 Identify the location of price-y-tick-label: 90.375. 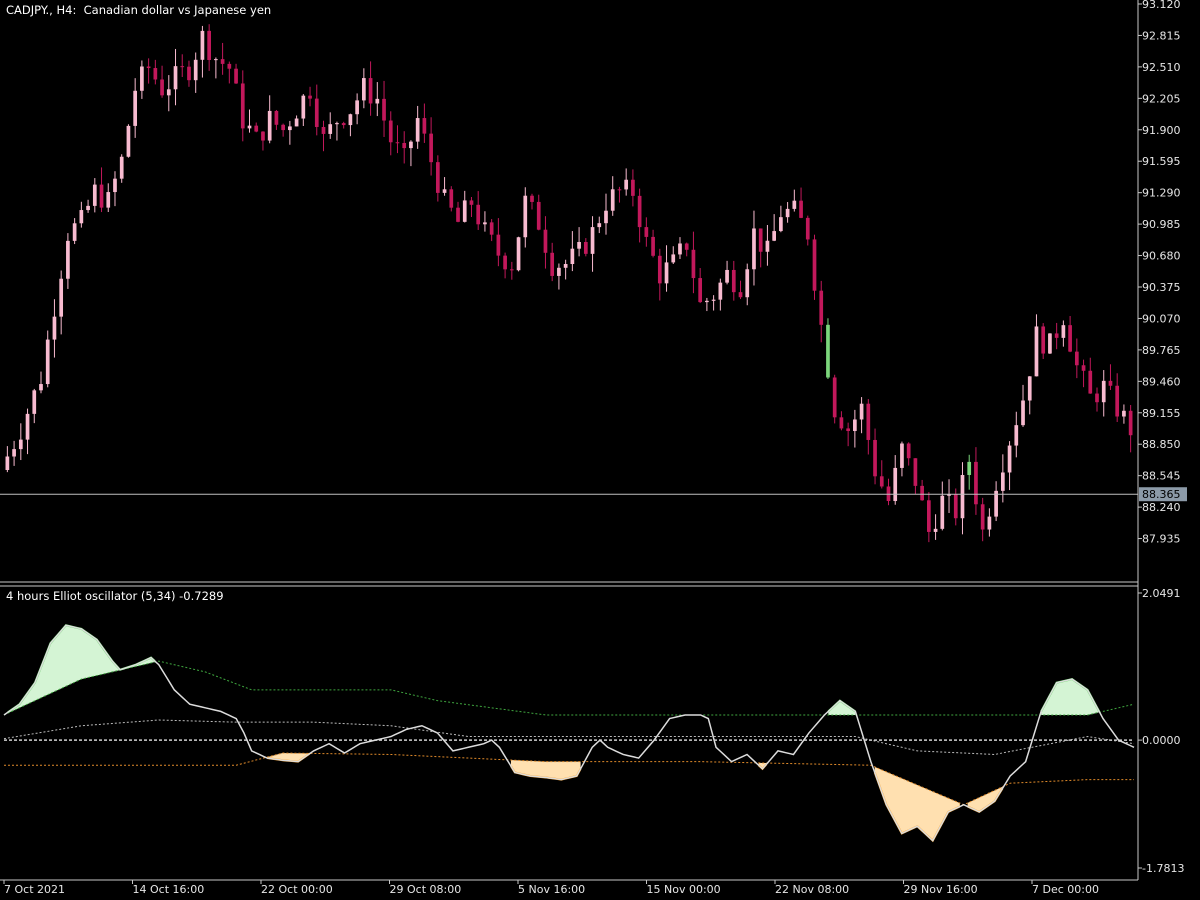
(1161, 287).